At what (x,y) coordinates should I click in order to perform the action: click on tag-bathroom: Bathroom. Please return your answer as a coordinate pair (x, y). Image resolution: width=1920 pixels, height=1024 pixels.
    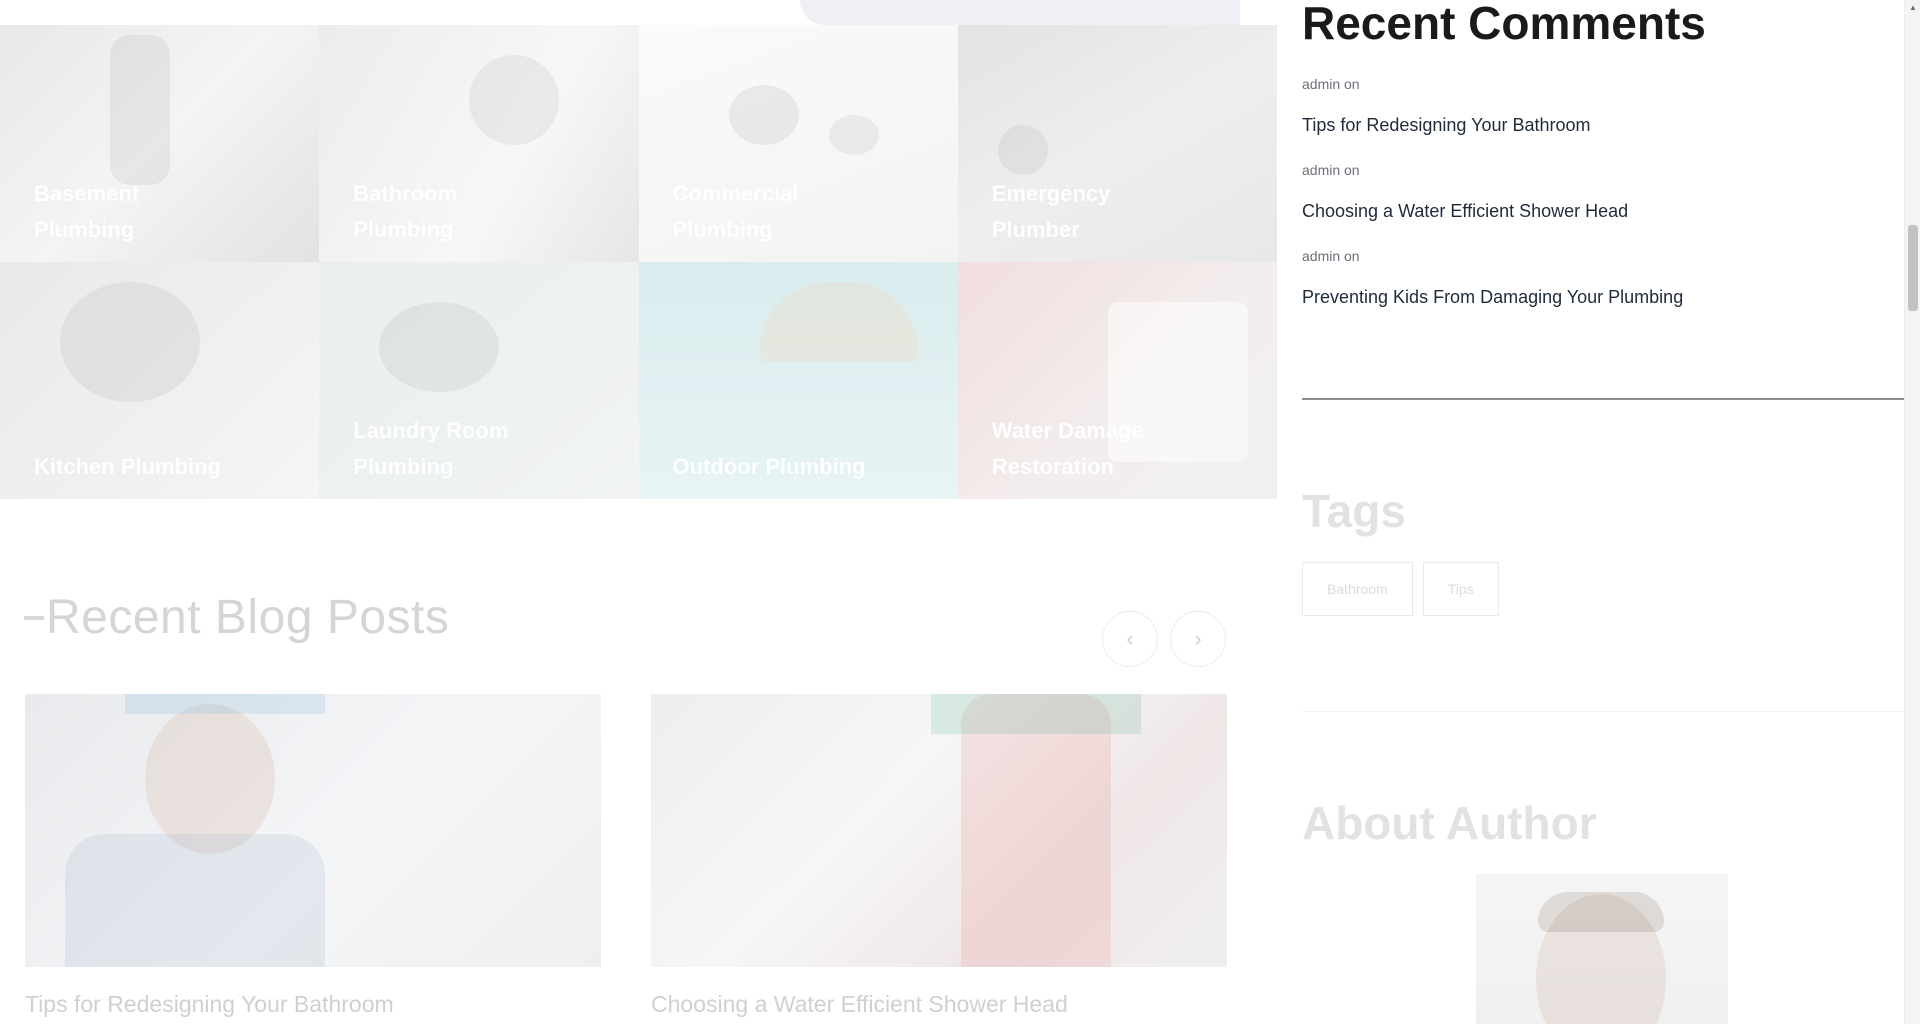
    Looking at the image, I should click on (1357, 589).